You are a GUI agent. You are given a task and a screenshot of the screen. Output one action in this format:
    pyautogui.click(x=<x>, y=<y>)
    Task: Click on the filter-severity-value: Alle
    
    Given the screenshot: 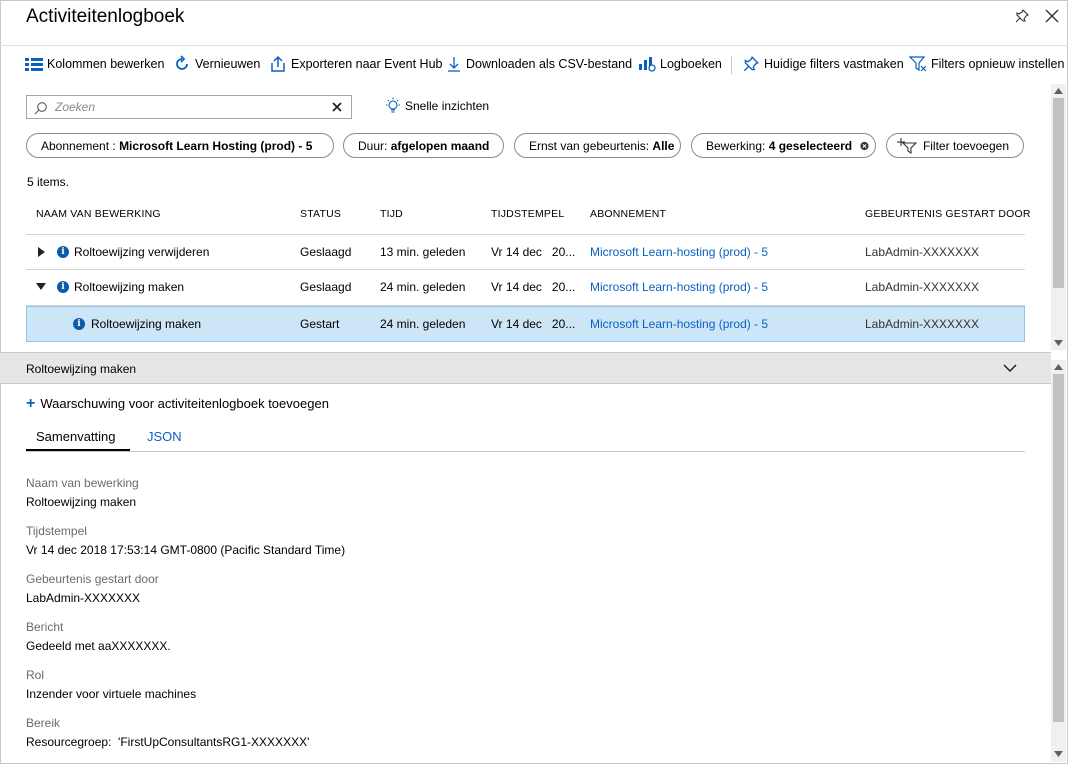 What is the action you would take?
    pyautogui.click(x=663, y=145)
    